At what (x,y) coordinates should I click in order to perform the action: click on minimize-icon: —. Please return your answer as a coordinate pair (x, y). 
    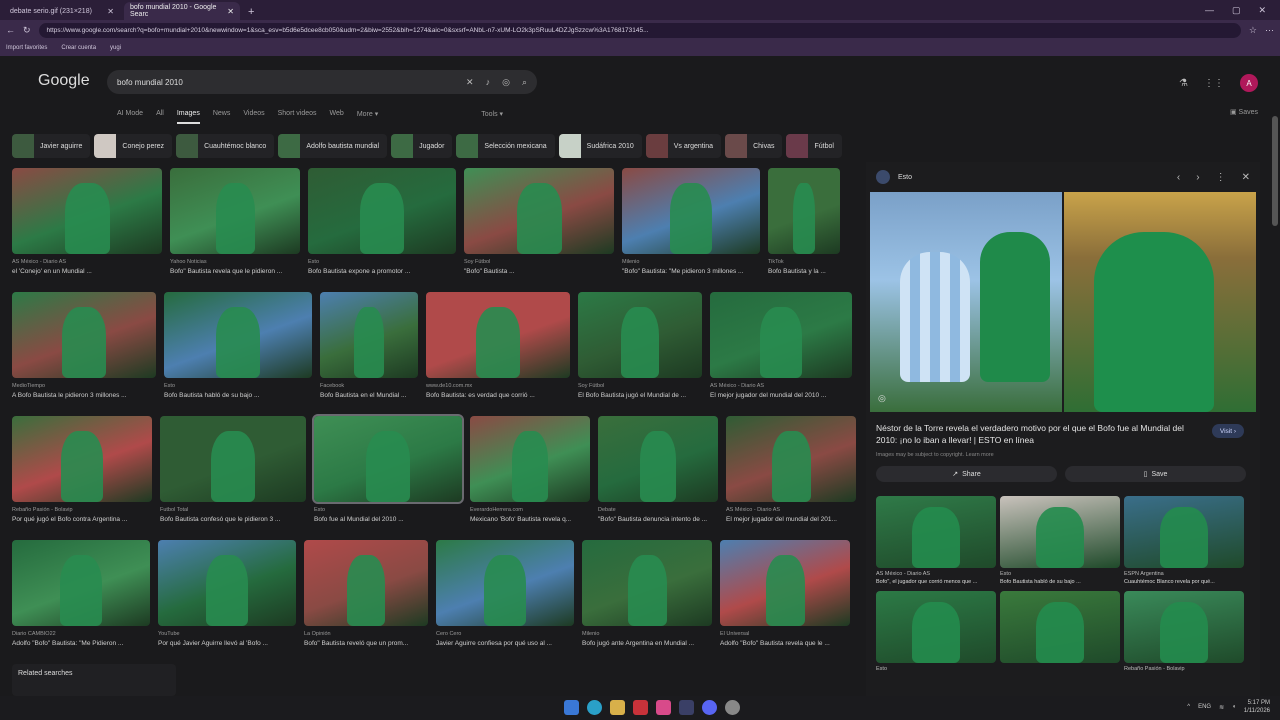
    Looking at the image, I should click on (1209, 10).